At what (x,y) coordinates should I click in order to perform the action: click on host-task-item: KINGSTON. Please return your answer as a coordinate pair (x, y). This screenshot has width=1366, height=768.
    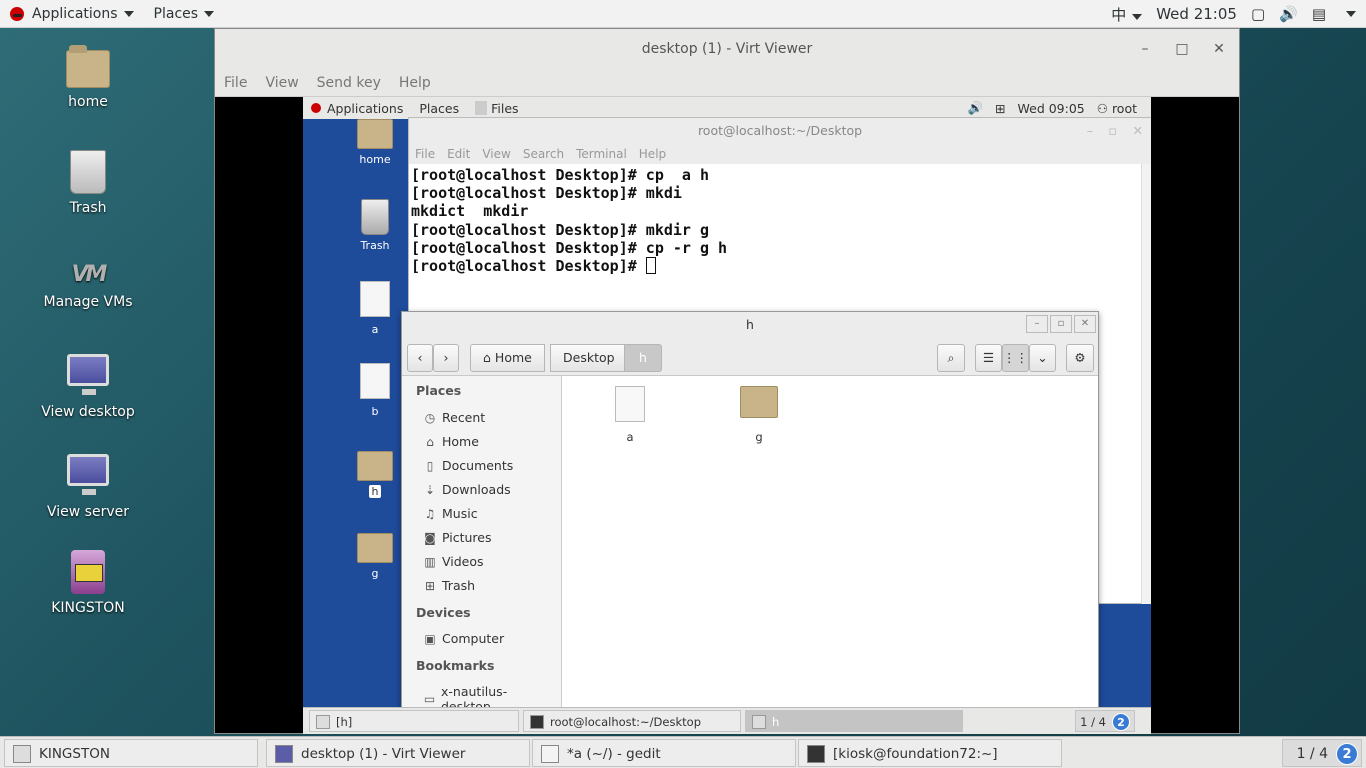
    Looking at the image, I should click on (131, 753).